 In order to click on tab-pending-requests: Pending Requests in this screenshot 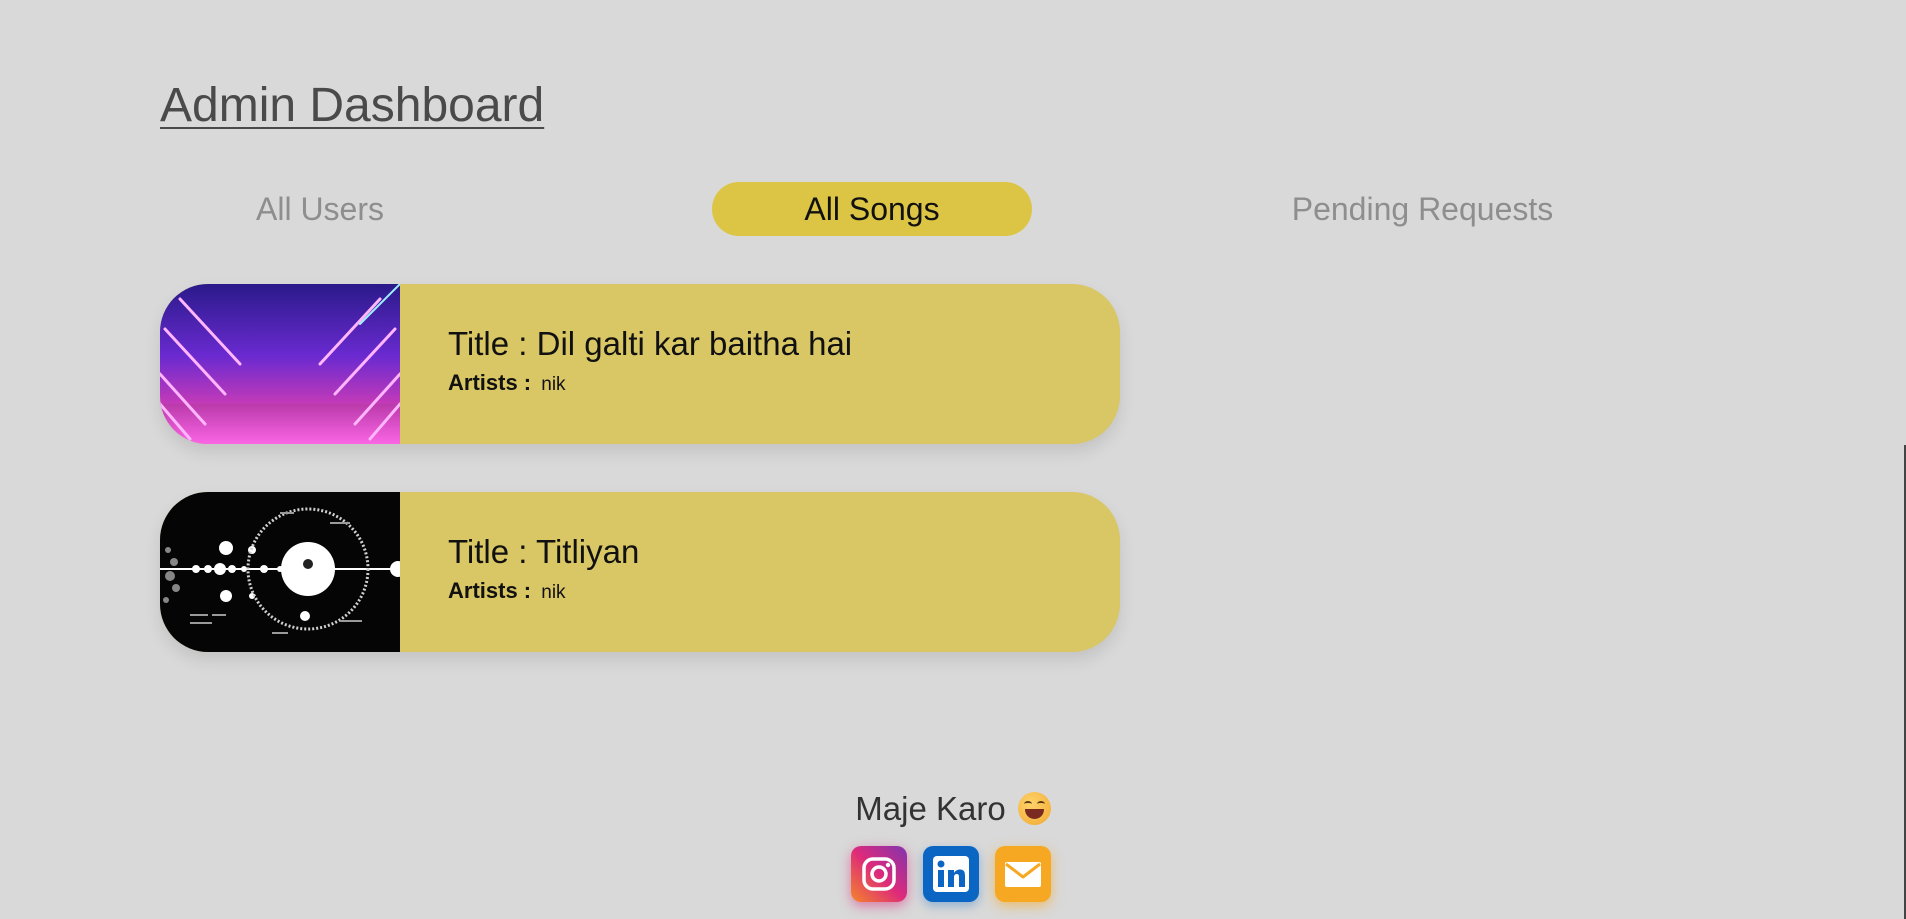, I will do `click(1422, 209)`.